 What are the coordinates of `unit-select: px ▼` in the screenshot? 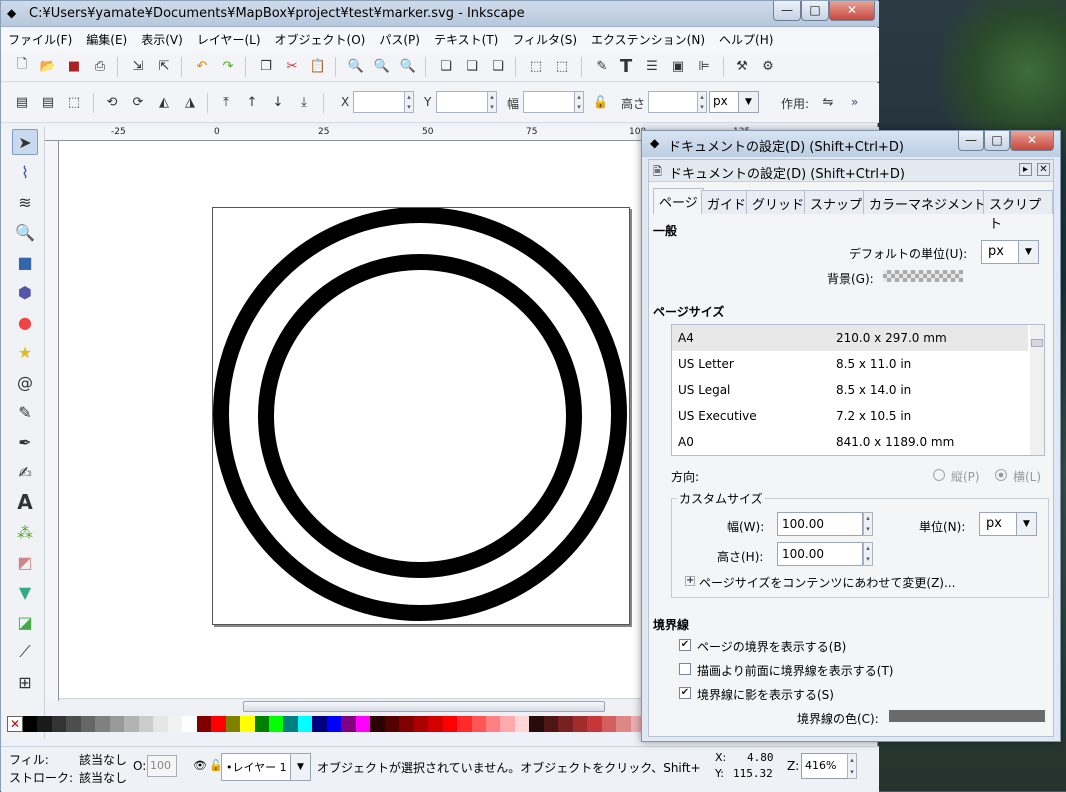 It's located at (1008, 524).